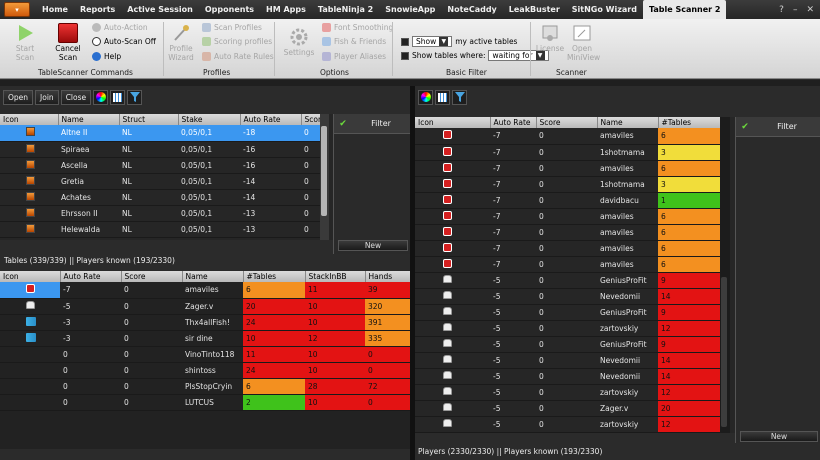 This screenshot has height=460, width=820. I want to click on open-button: Open, so click(18, 97).